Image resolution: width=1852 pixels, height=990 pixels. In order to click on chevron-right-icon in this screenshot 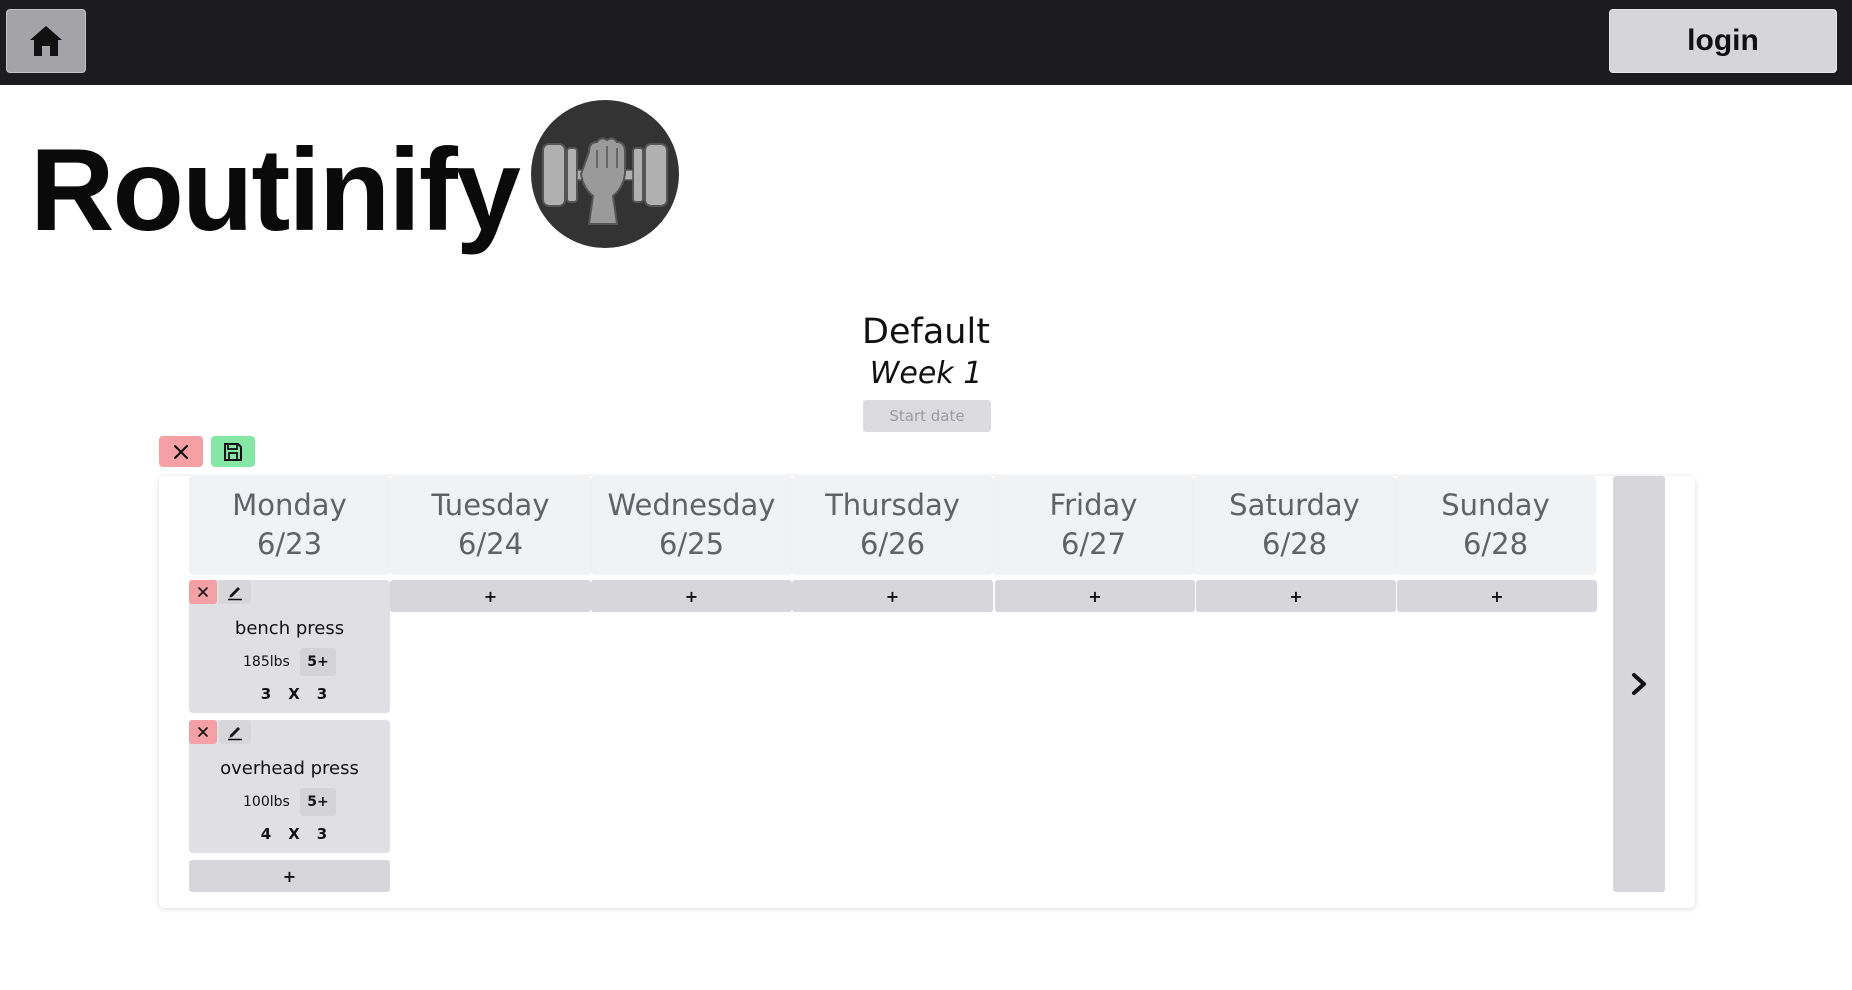, I will do `click(1639, 684)`.